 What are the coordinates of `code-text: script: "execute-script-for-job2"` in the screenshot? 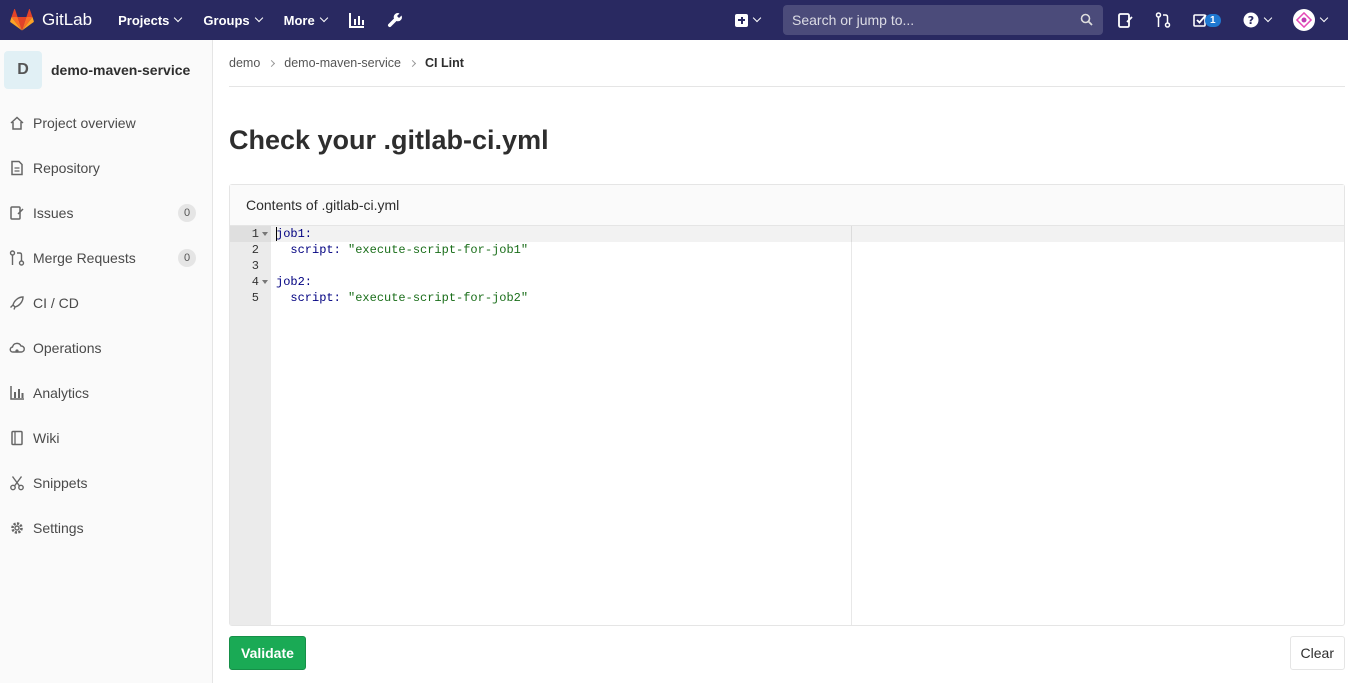 It's located at (402, 298).